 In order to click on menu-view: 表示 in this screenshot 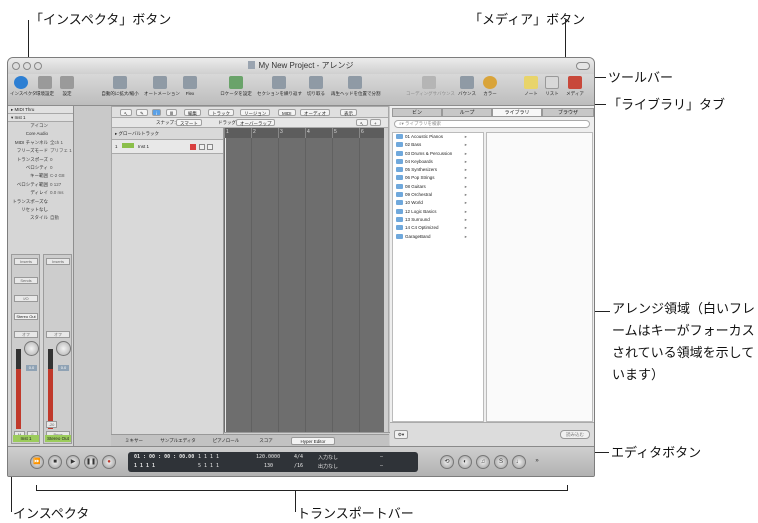, I will do `click(348, 112)`.